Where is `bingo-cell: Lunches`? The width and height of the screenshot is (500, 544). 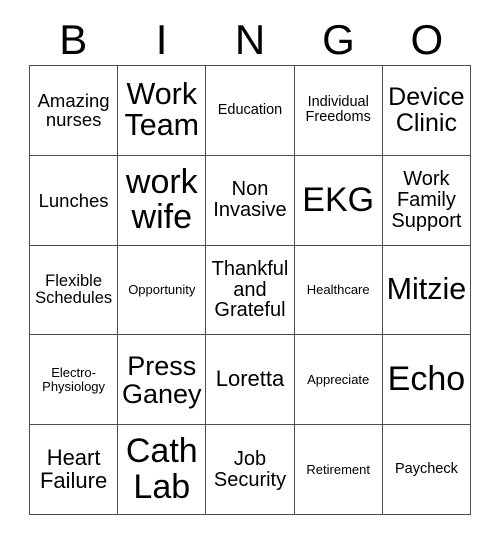 bingo-cell: Lunches is located at coordinates (74, 200).